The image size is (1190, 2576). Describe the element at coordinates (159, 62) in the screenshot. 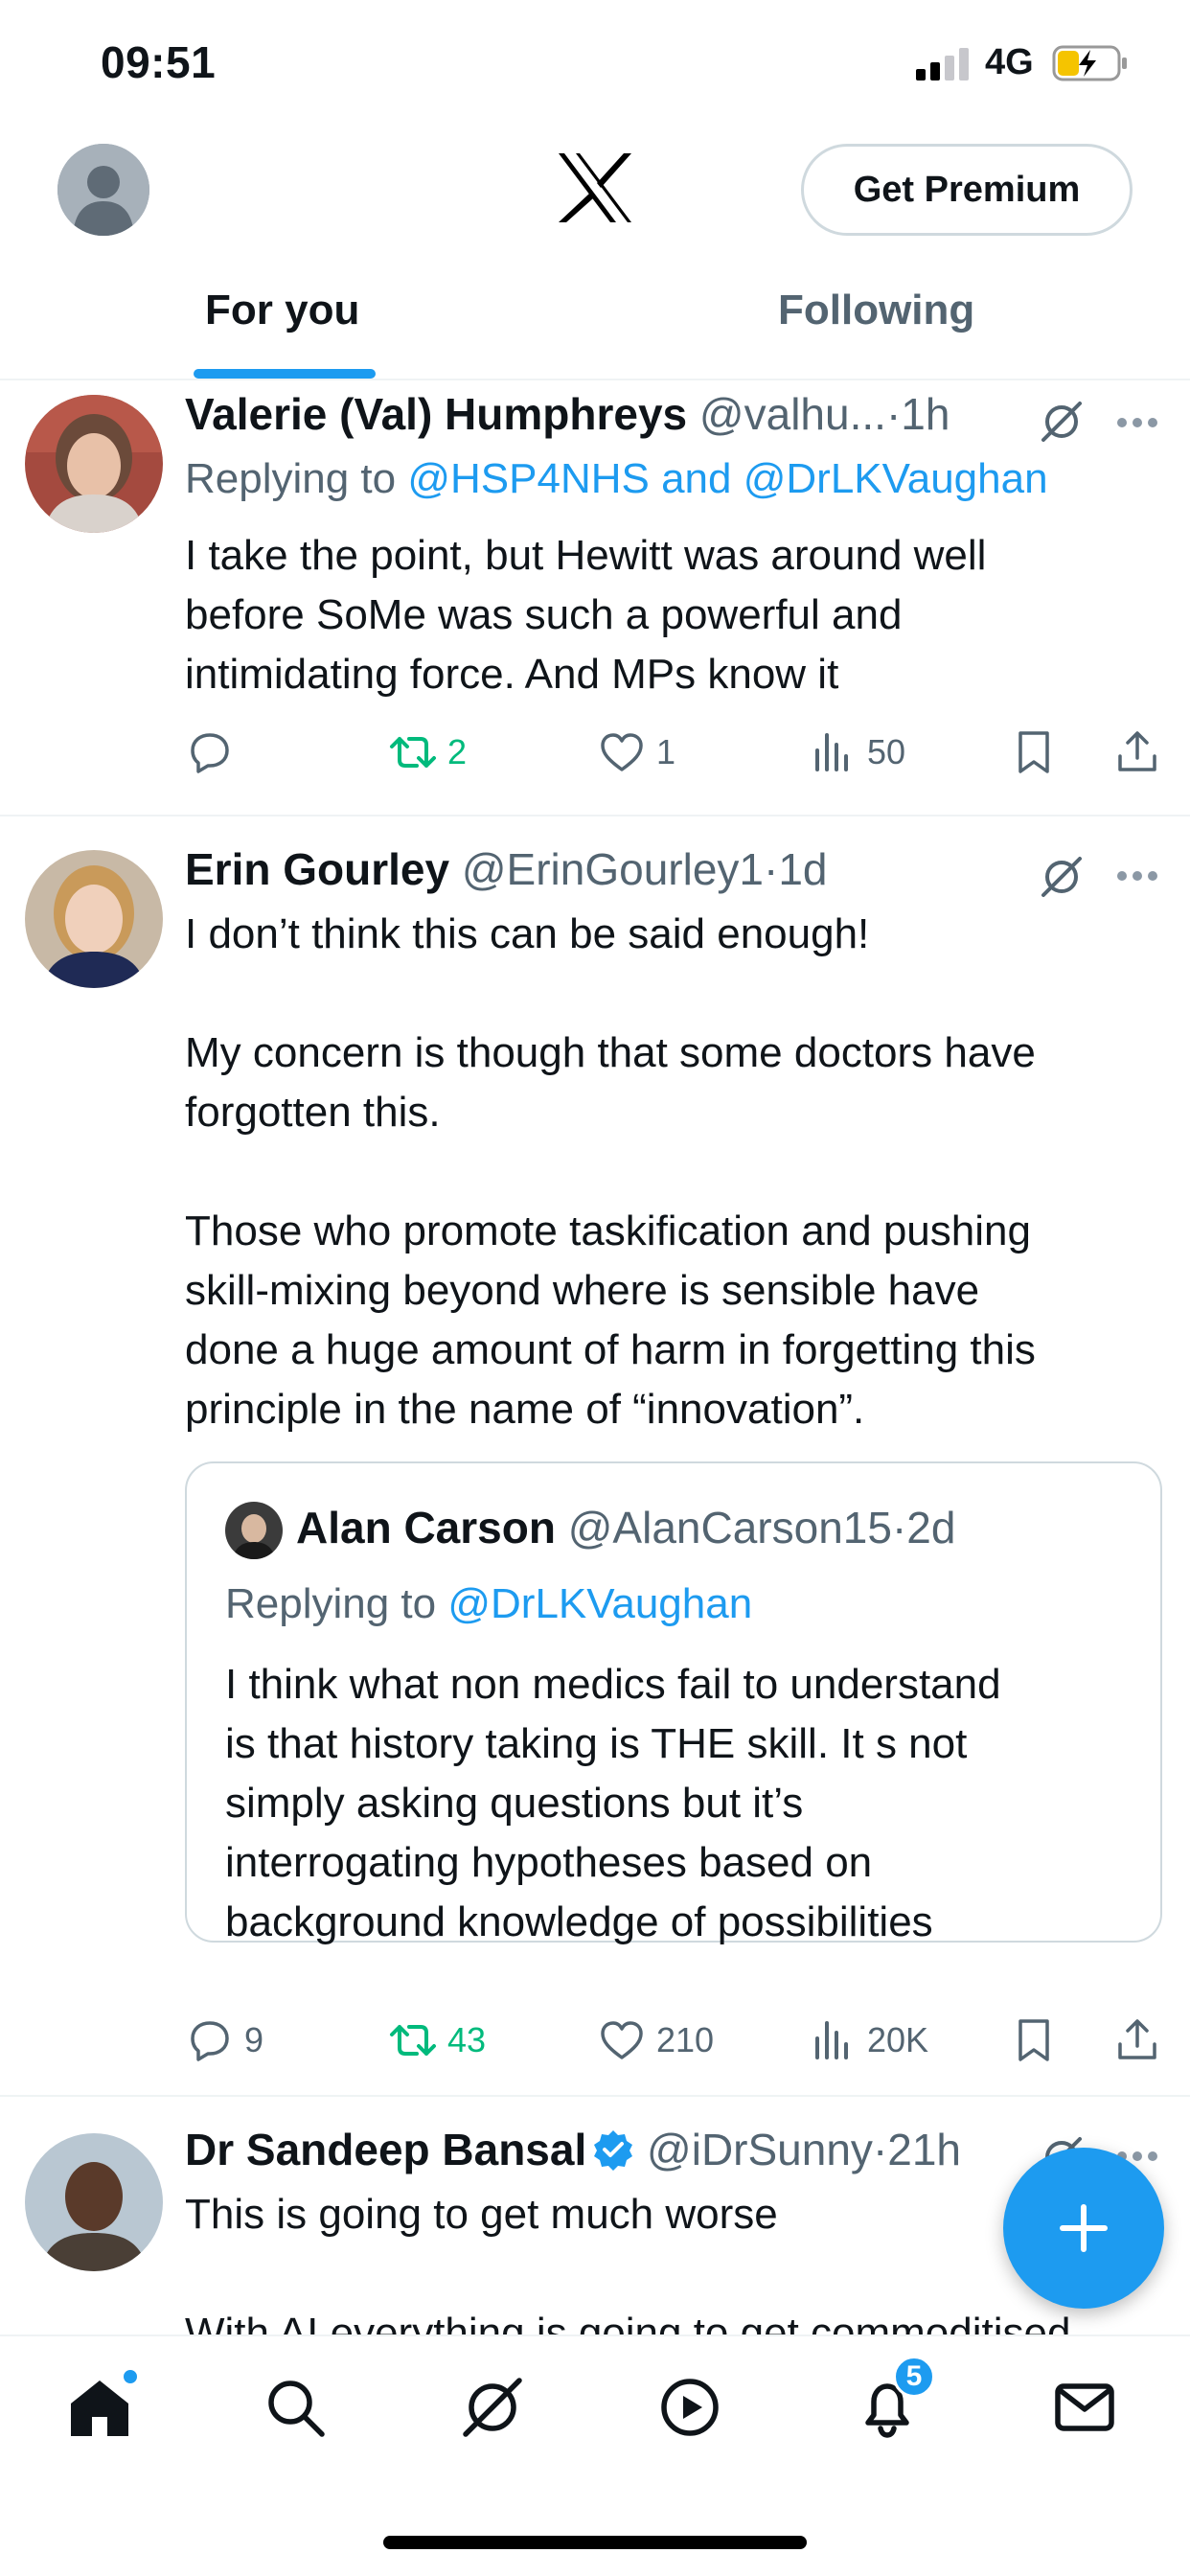

I see `status-time: 09:51` at that location.